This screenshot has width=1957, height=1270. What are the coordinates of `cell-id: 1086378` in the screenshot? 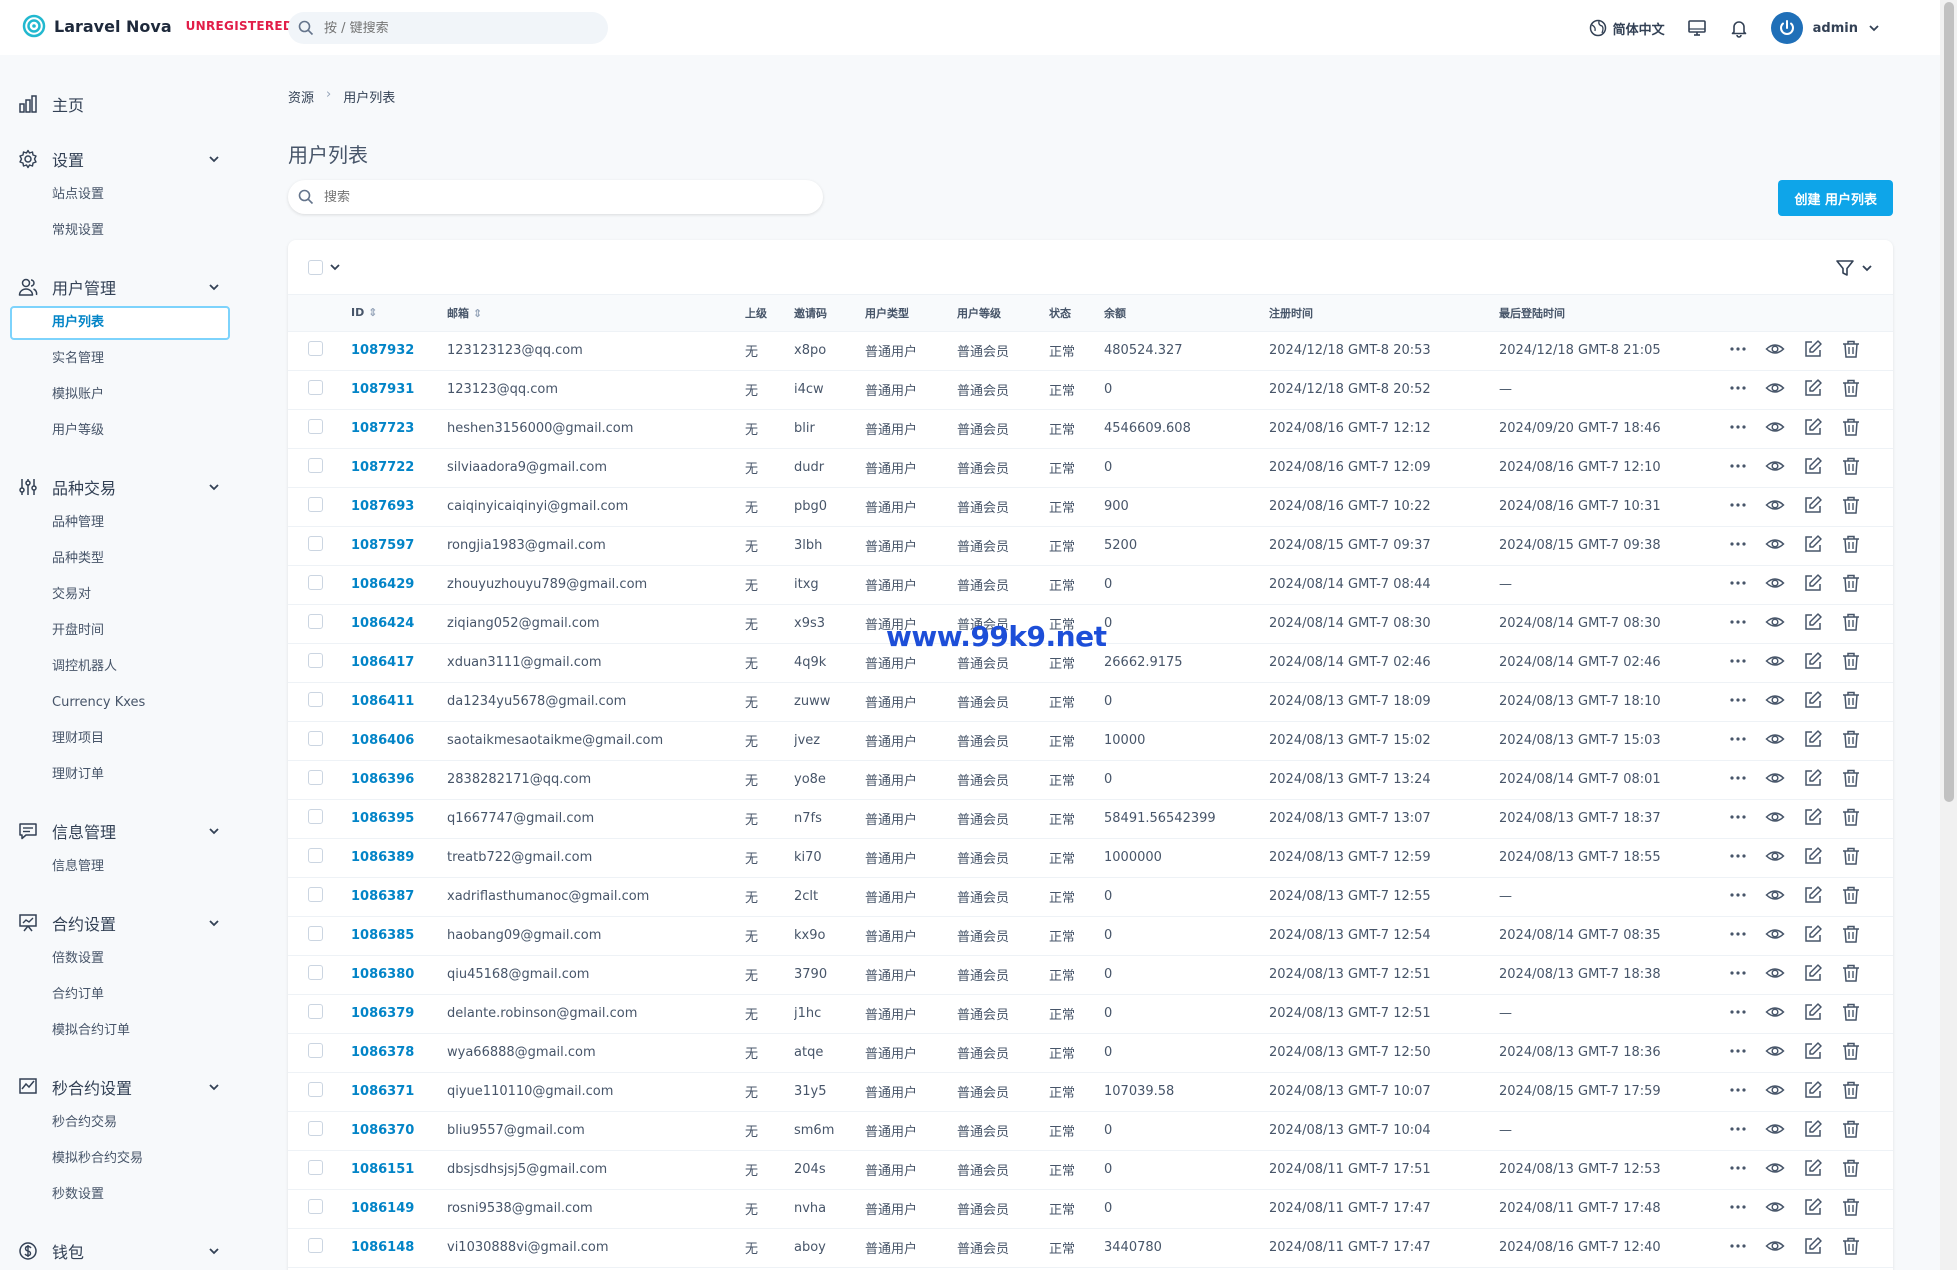 It's located at (399, 1053).